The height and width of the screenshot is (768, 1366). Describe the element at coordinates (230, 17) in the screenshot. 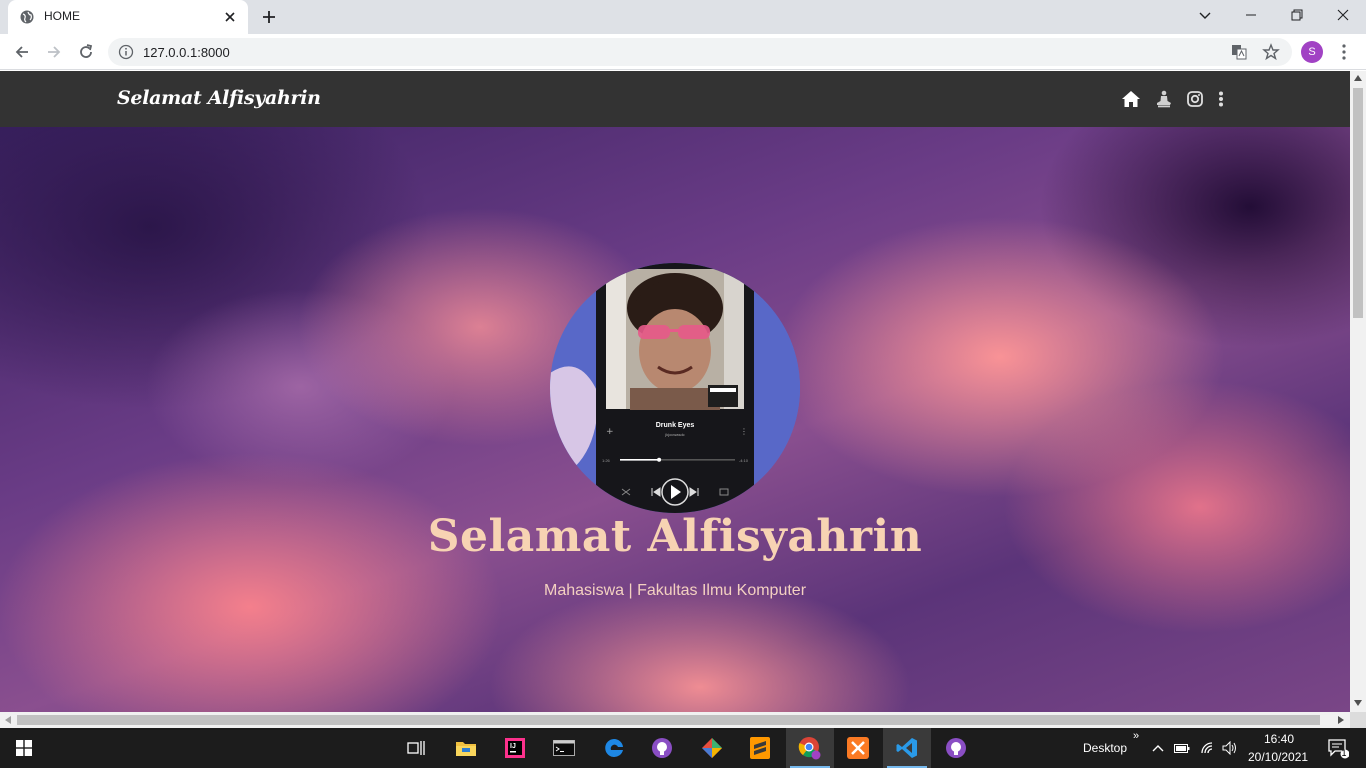

I see `close-tab-icon` at that location.